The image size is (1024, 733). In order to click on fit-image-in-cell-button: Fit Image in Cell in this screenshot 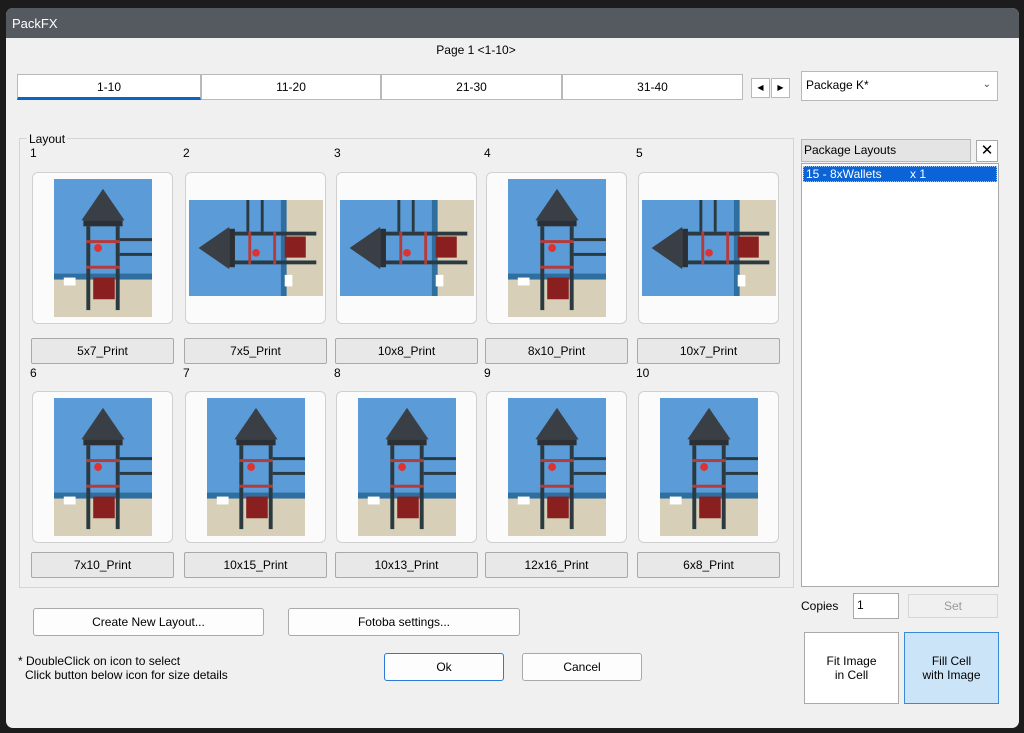, I will do `click(851, 668)`.